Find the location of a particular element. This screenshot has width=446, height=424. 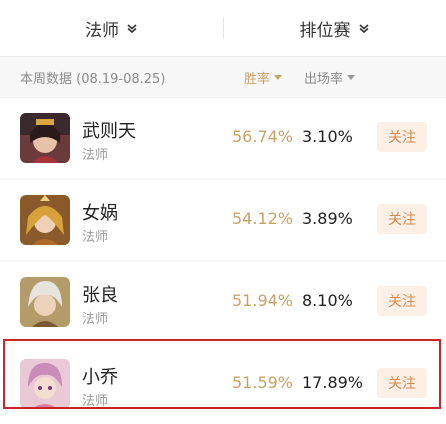

win-rate-header: 胜率 is located at coordinates (257, 79).